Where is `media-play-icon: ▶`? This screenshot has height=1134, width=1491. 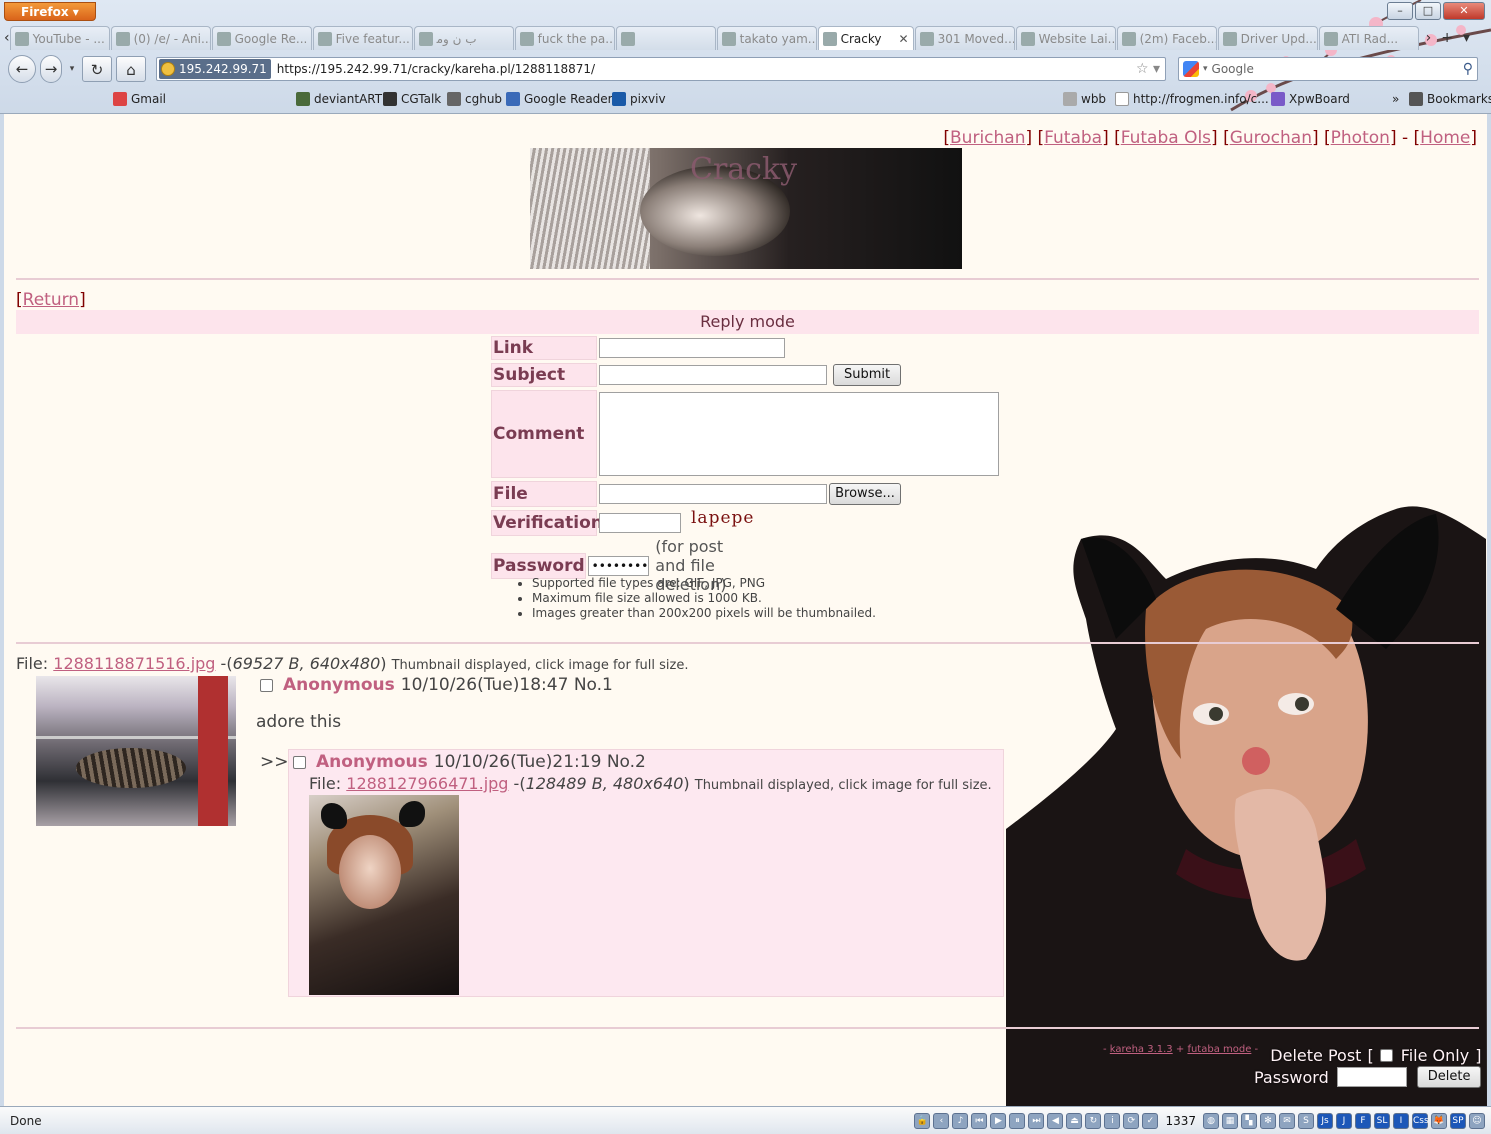
media-play-icon: ▶ is located at coordinates (998, 1120).